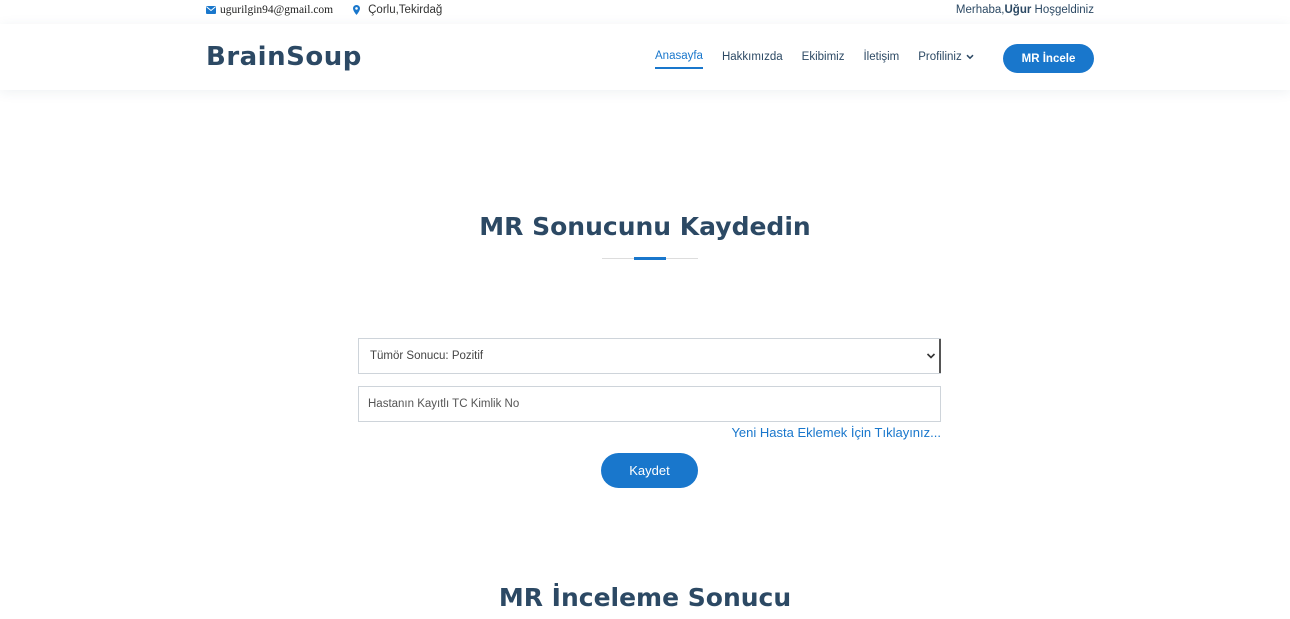 This screenshot has height=619, width=1290. What do you see at coordinates (1018, 10) in the screenshot?
I see `user-name: Uğur` at bounding box center [1018, 10].